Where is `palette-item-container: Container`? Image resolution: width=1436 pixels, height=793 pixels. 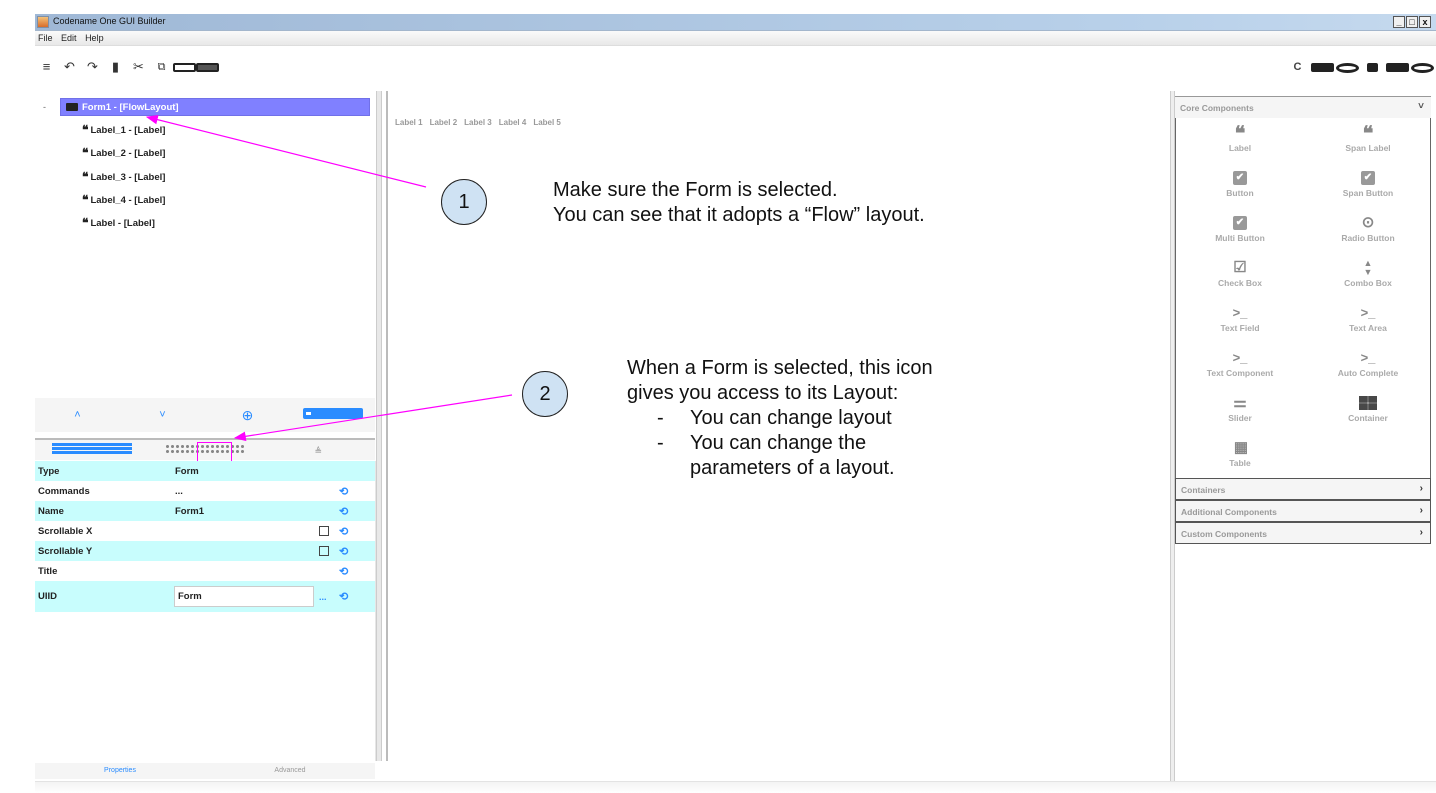 palette-item-container: Container is located at coordinates (1368, 408).